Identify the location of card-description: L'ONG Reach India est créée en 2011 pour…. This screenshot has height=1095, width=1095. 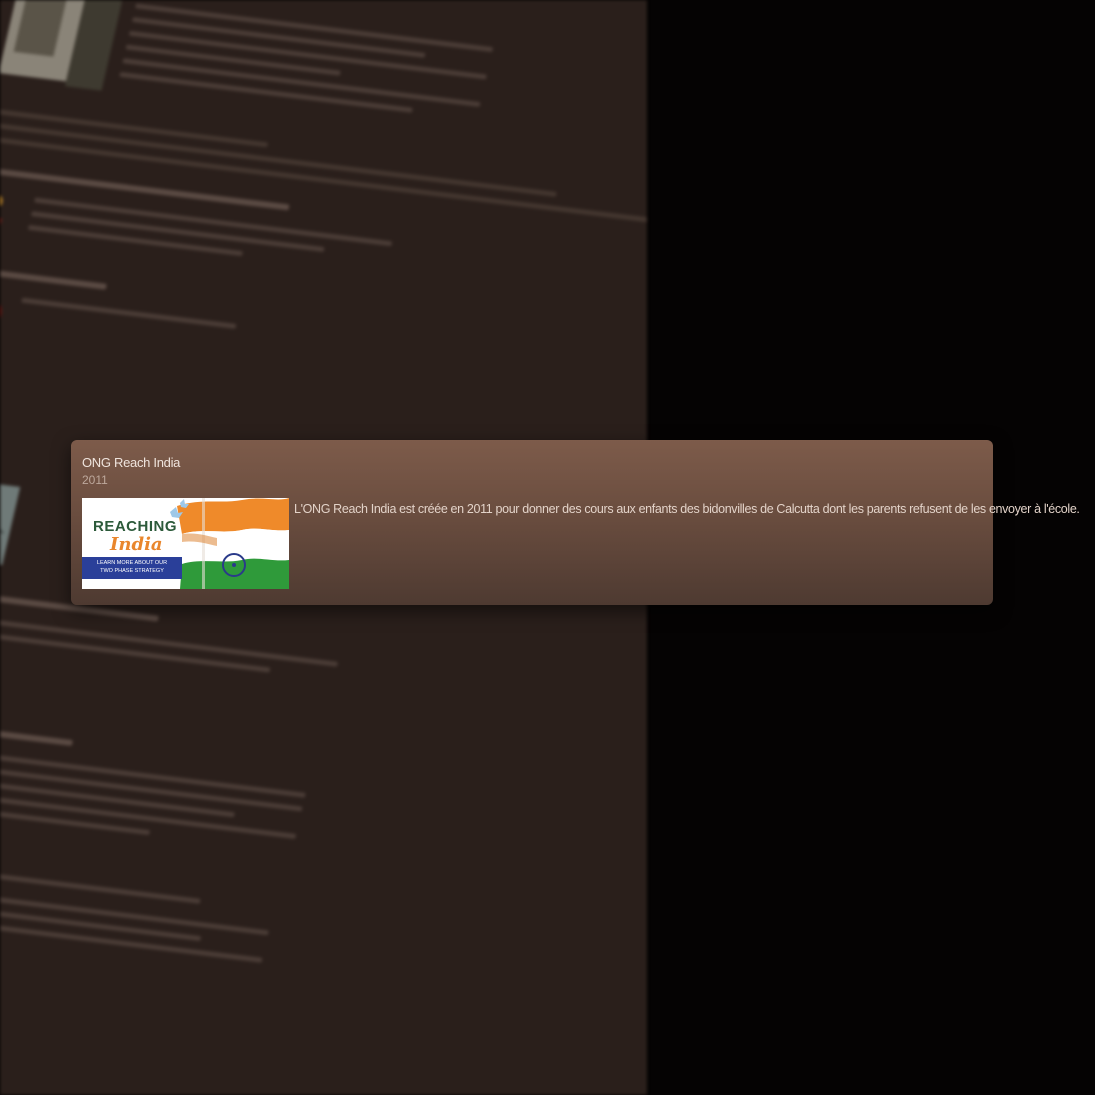
(687, 509).